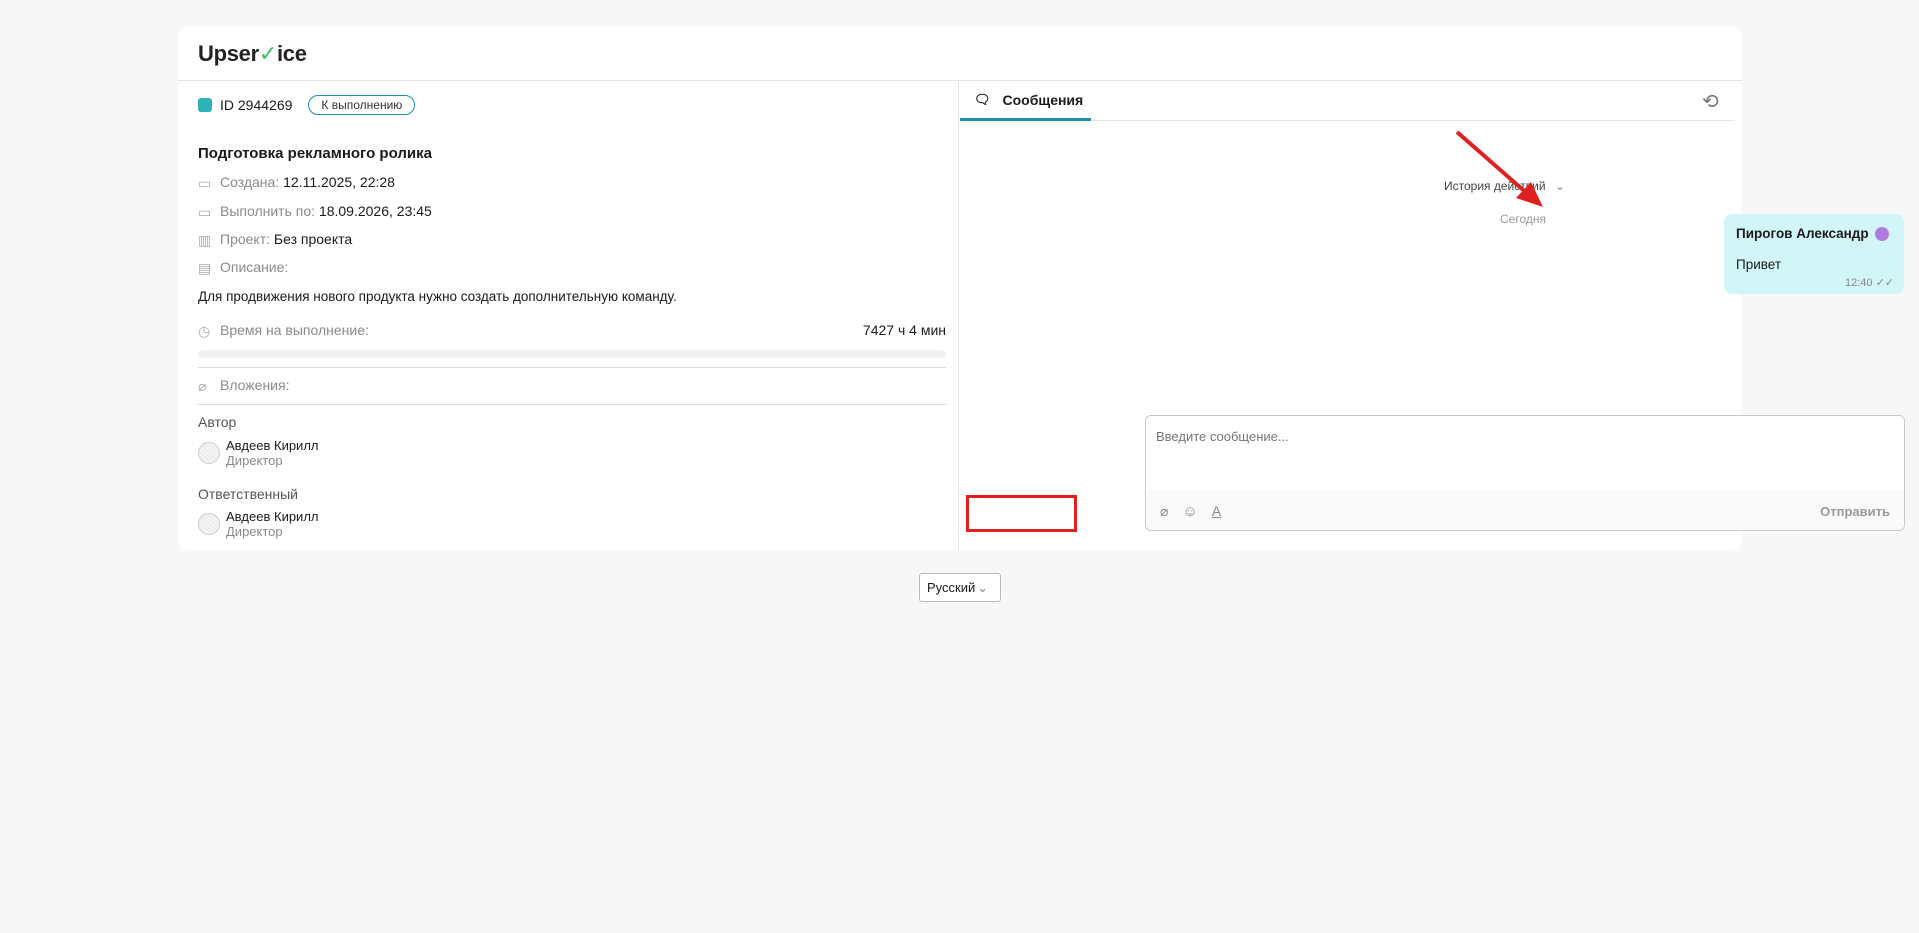 The image size is (1919, 933). Describe the element at coordinates (1499, 168) in the screenshot. I see `annotation-arrow` at that location.